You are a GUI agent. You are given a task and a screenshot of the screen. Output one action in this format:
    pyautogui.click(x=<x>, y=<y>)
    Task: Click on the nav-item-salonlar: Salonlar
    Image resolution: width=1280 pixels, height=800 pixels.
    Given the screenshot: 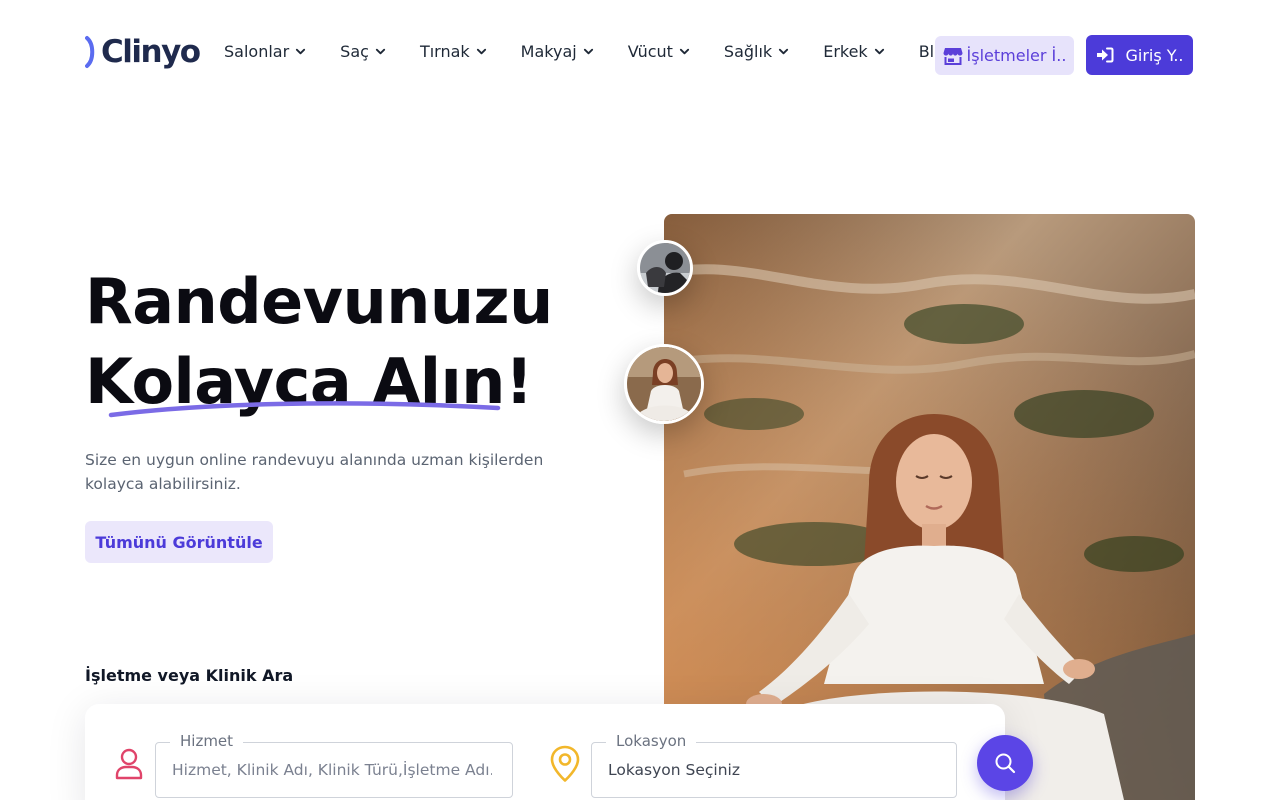 What is the action you would take?
    pyautogui.click(x=265, y=51)
    